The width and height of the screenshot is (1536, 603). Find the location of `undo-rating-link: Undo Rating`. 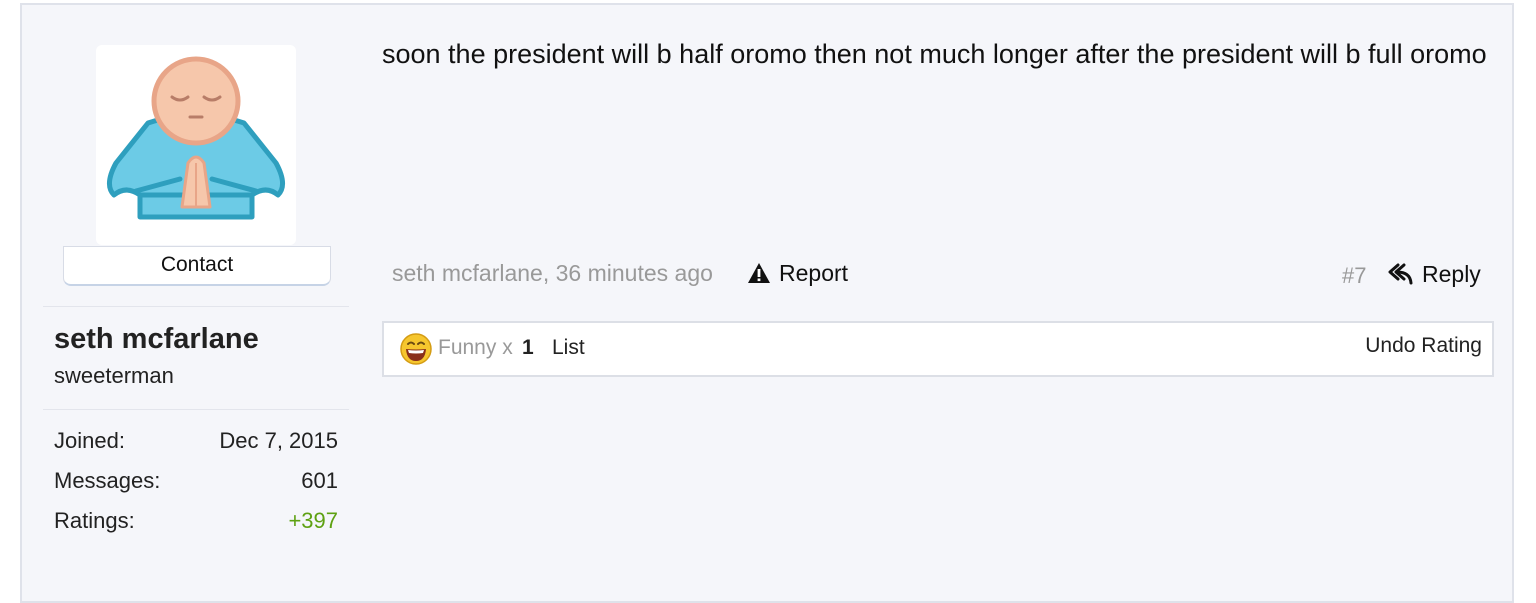

undo-rating-link: Undo Rating is located at coordinates (1423, 346).